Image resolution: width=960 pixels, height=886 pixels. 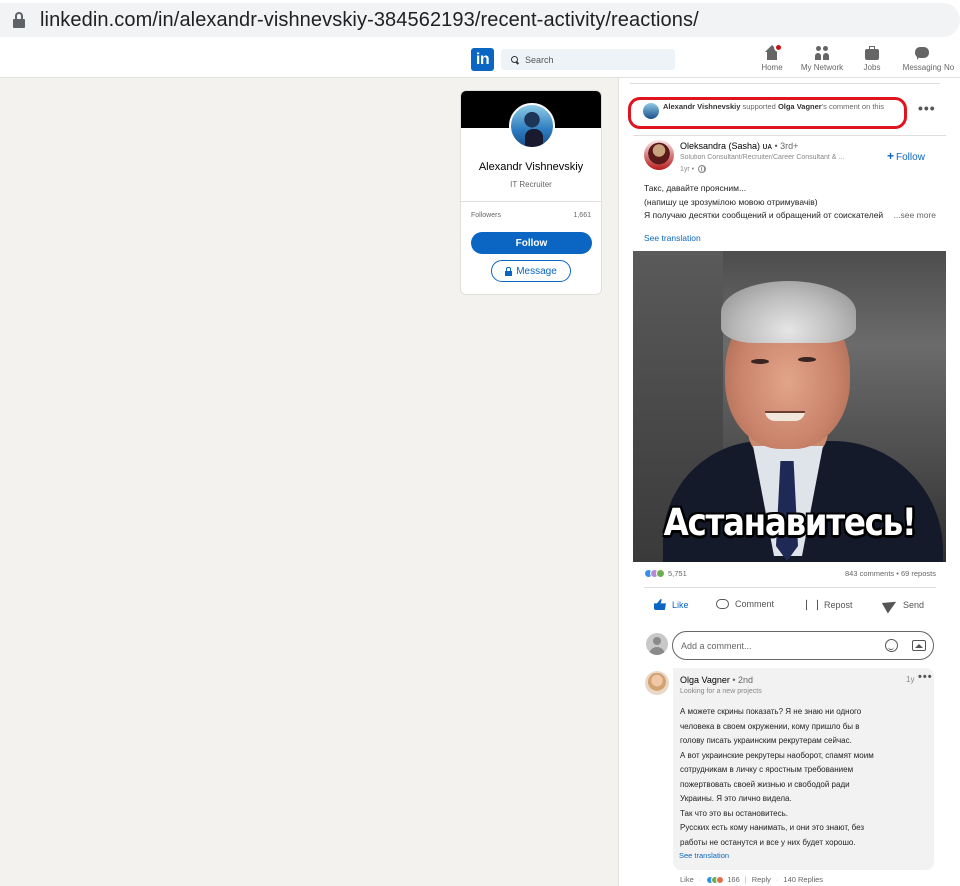 I want to click on comment-label: Comment, so click(x=755, y=604).